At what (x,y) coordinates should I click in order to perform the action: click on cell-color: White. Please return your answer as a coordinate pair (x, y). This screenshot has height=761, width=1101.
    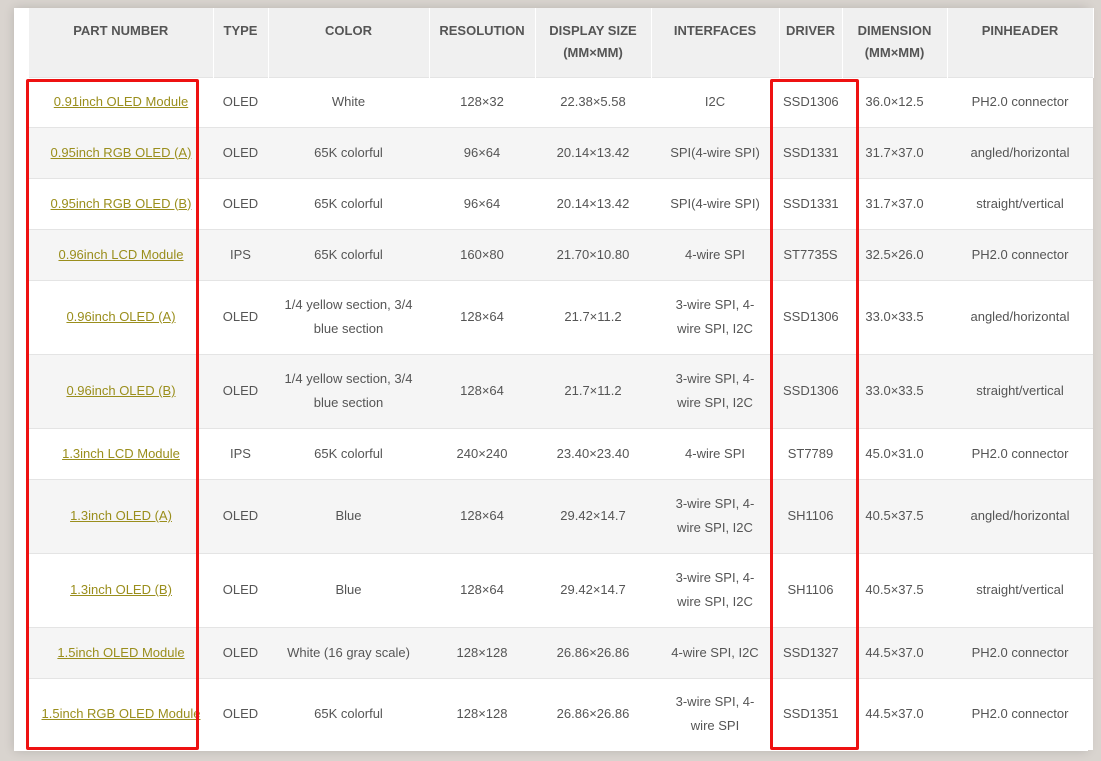
    Looking at the image, I should click on (348, 101).